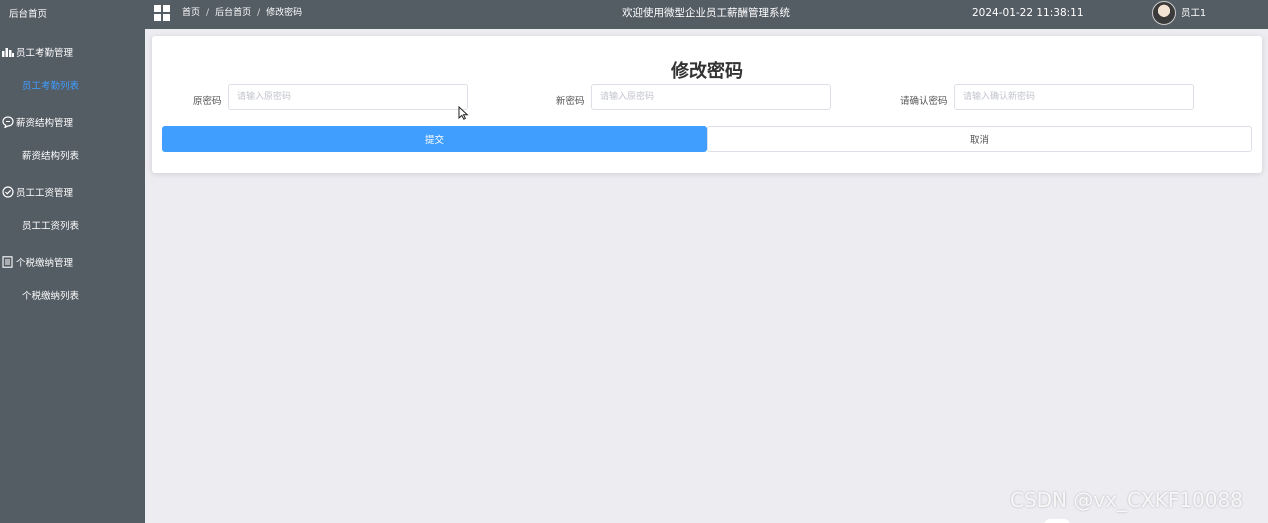  What do you see at coordinates (72, 226) in the screenshot?
I see `sidebar-item-wages-list: 员工工资列表` at bounding box center [72, 226].